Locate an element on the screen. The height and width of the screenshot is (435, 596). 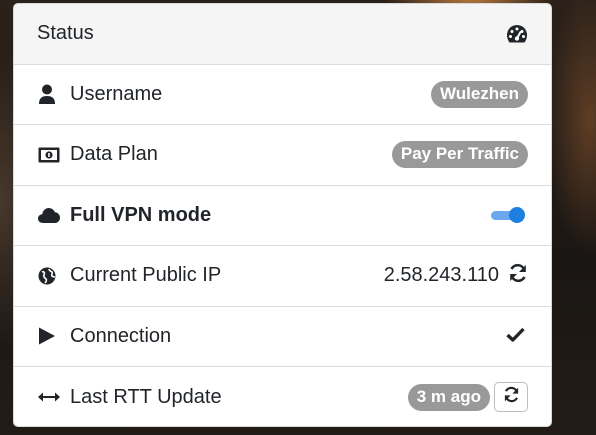
cloud-icon is located at coordinates (50, 215).